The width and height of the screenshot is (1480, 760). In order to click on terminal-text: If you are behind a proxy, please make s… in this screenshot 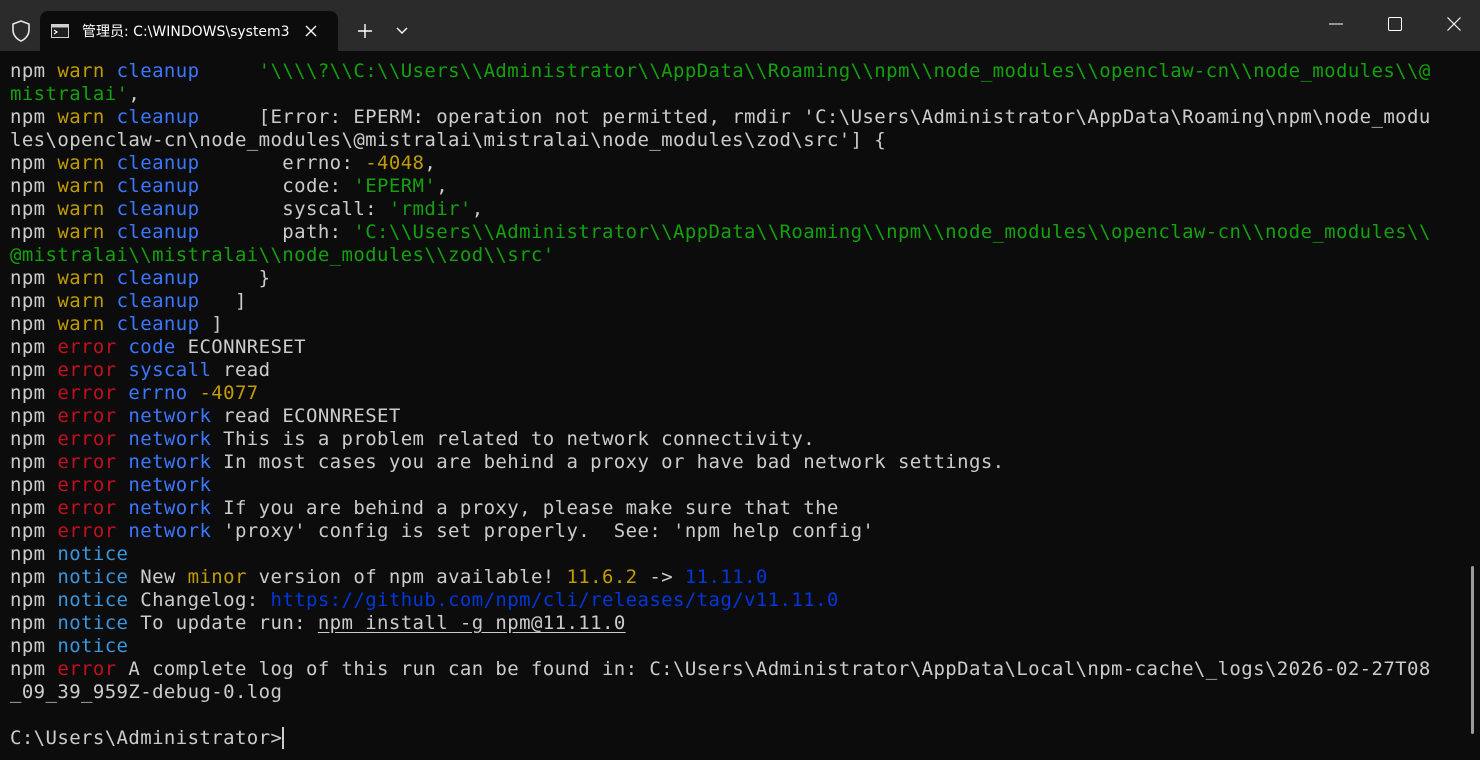, I will do `click(525, 508)`.